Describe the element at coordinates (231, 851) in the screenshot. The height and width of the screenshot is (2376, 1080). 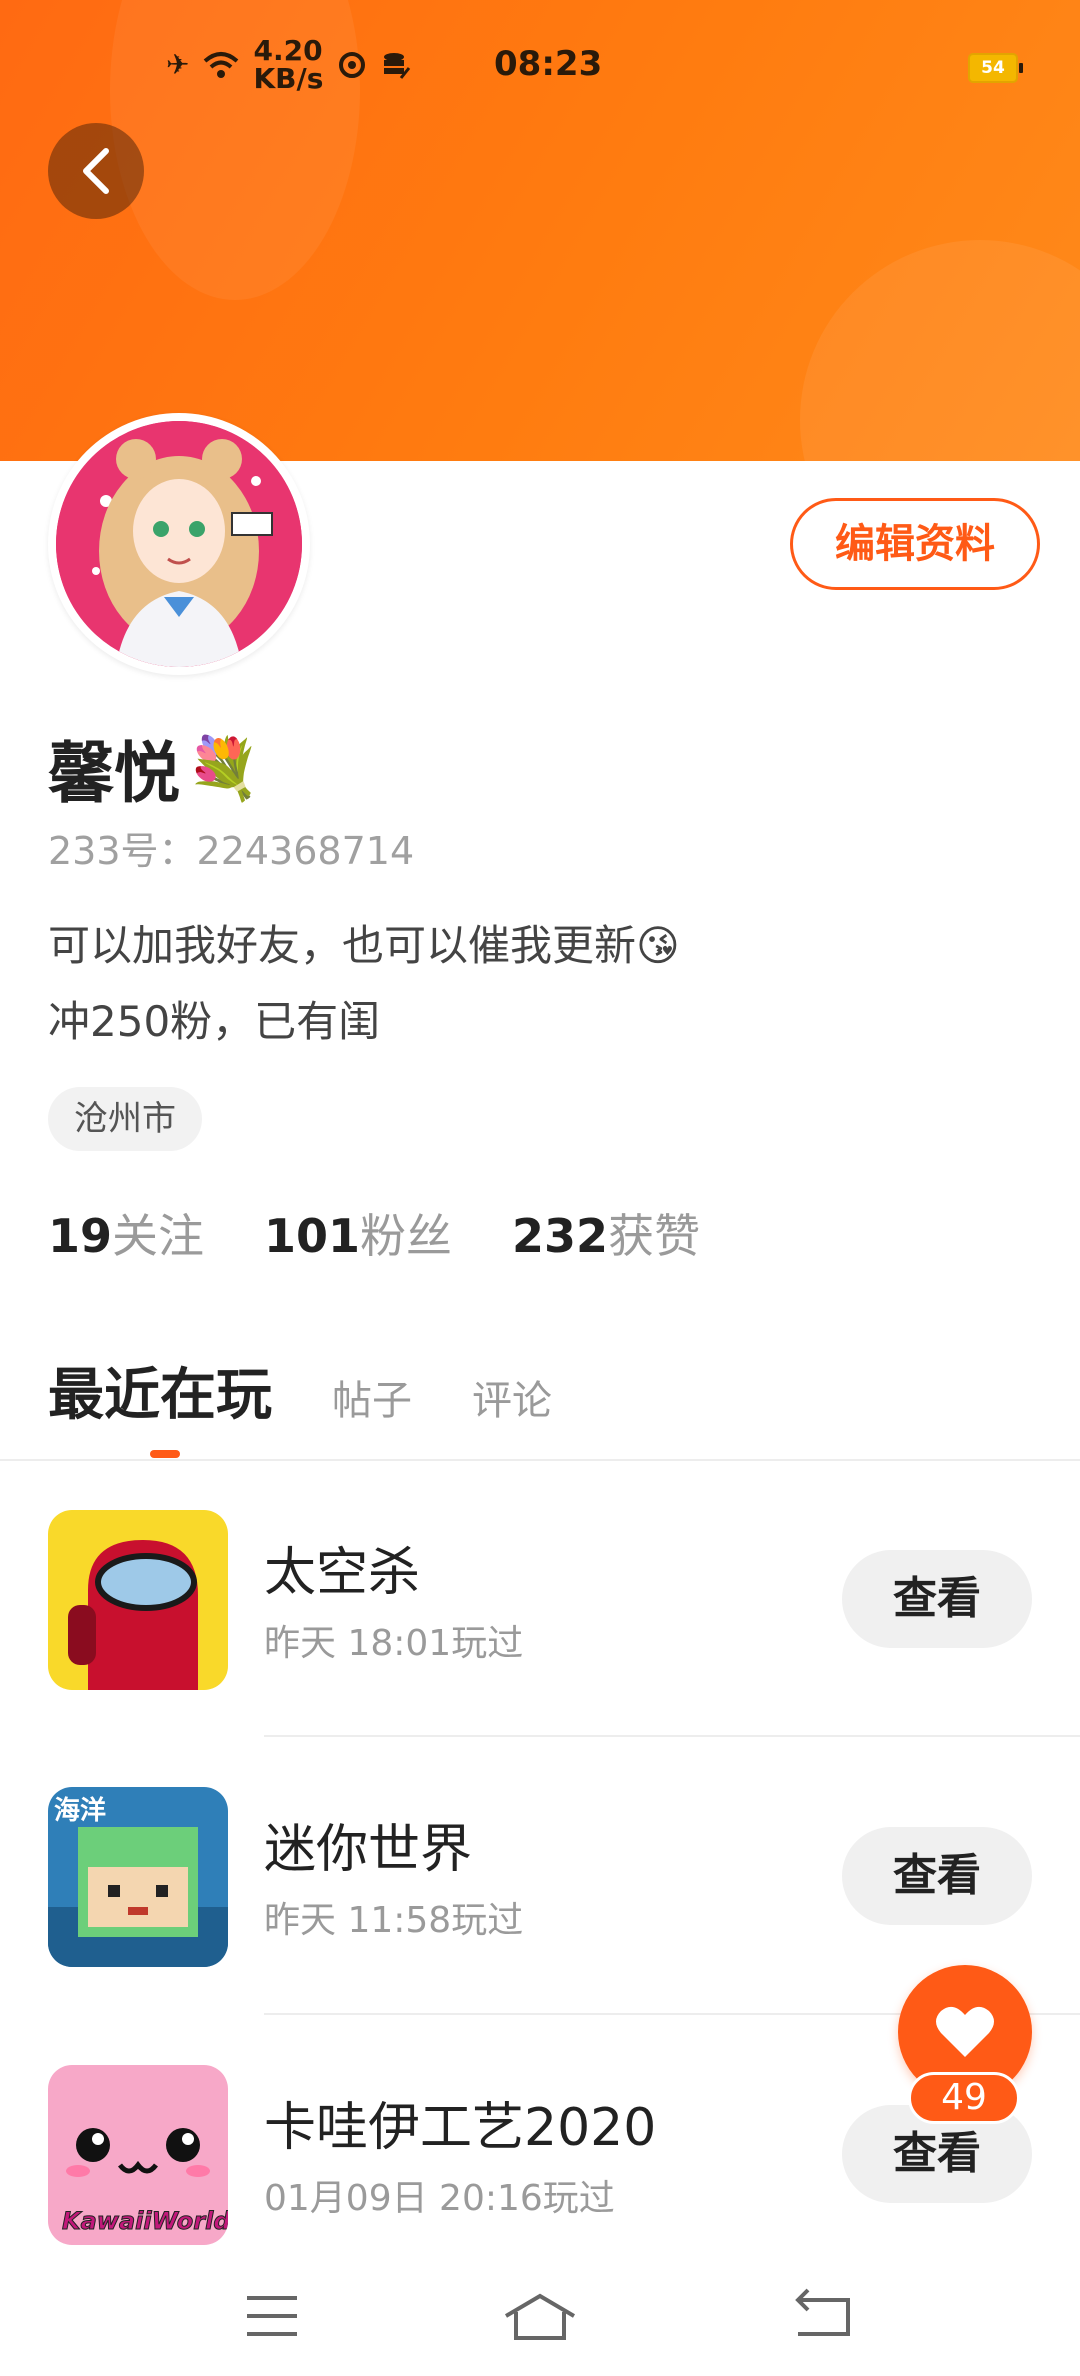
I see `user-id: 233号：224368714` at that location.